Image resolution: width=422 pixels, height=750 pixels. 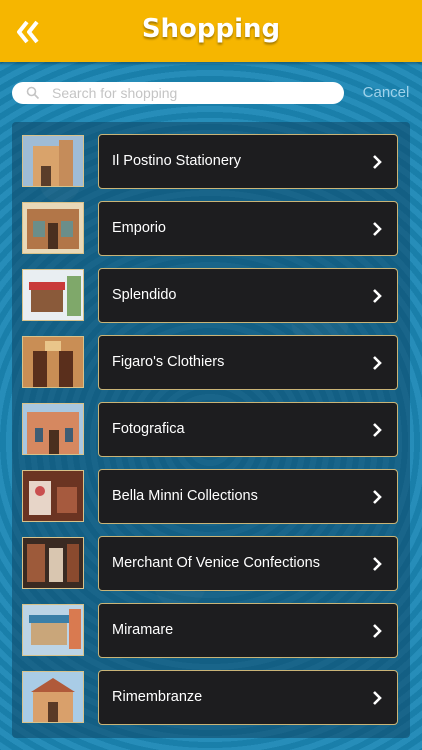 What do you see at coordinates (386, 94) in the screenshot?
I see `cancel-button: Cancel` at bounding box center [386, 94].